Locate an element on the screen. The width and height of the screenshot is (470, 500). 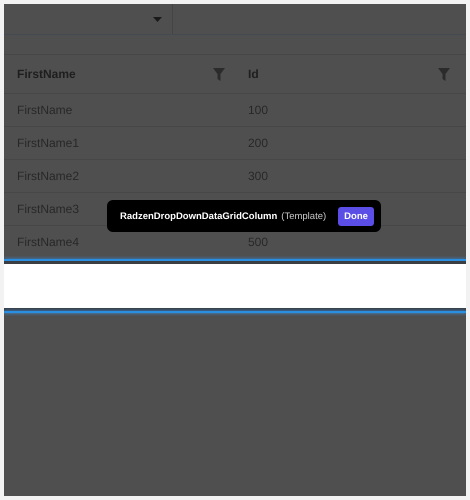
done-button: Done is located at coordinates (356, 216).